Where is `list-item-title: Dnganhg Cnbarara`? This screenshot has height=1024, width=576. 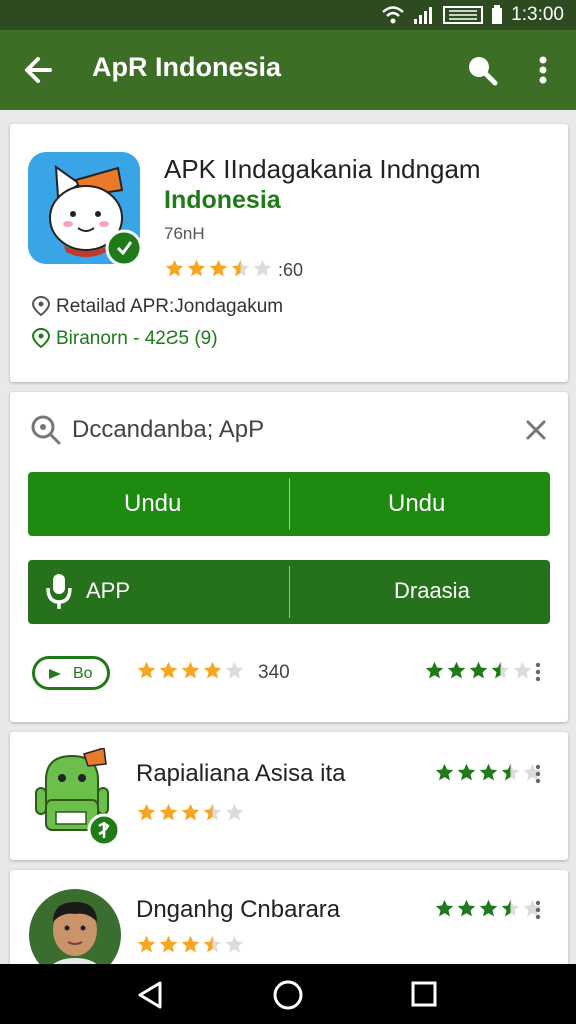 list-item-title: Dnganhg Cnbarara is located at coordinates (238, 909).